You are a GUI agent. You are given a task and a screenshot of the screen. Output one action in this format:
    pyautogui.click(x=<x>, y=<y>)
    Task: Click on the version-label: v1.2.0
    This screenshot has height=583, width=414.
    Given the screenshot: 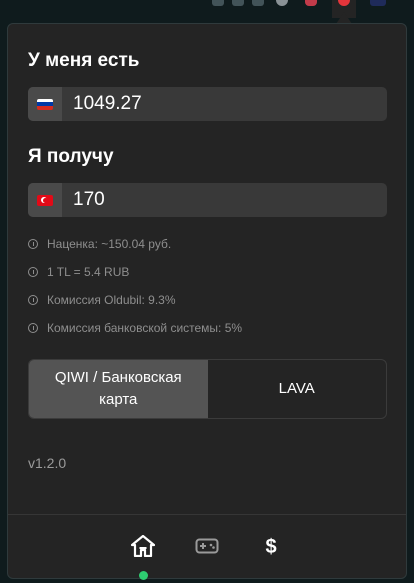 What is the action you would take?
    pyautogui.click(x=47, y=463)
    